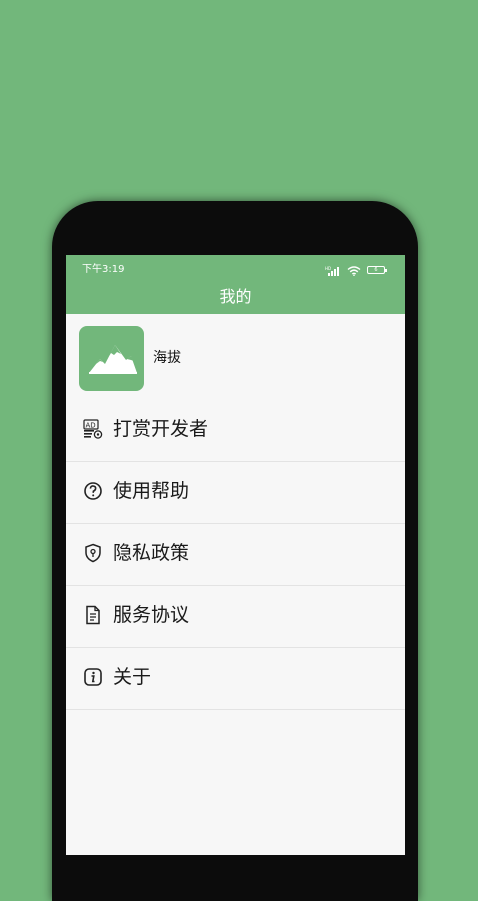 Image resolution: width=478 pixels, height=901 pixels. What do you see at coordinates (235, 269) in the screenshot?
I see `status-bar: 下午3:19 HD 6` at bounding box center [235, 269].